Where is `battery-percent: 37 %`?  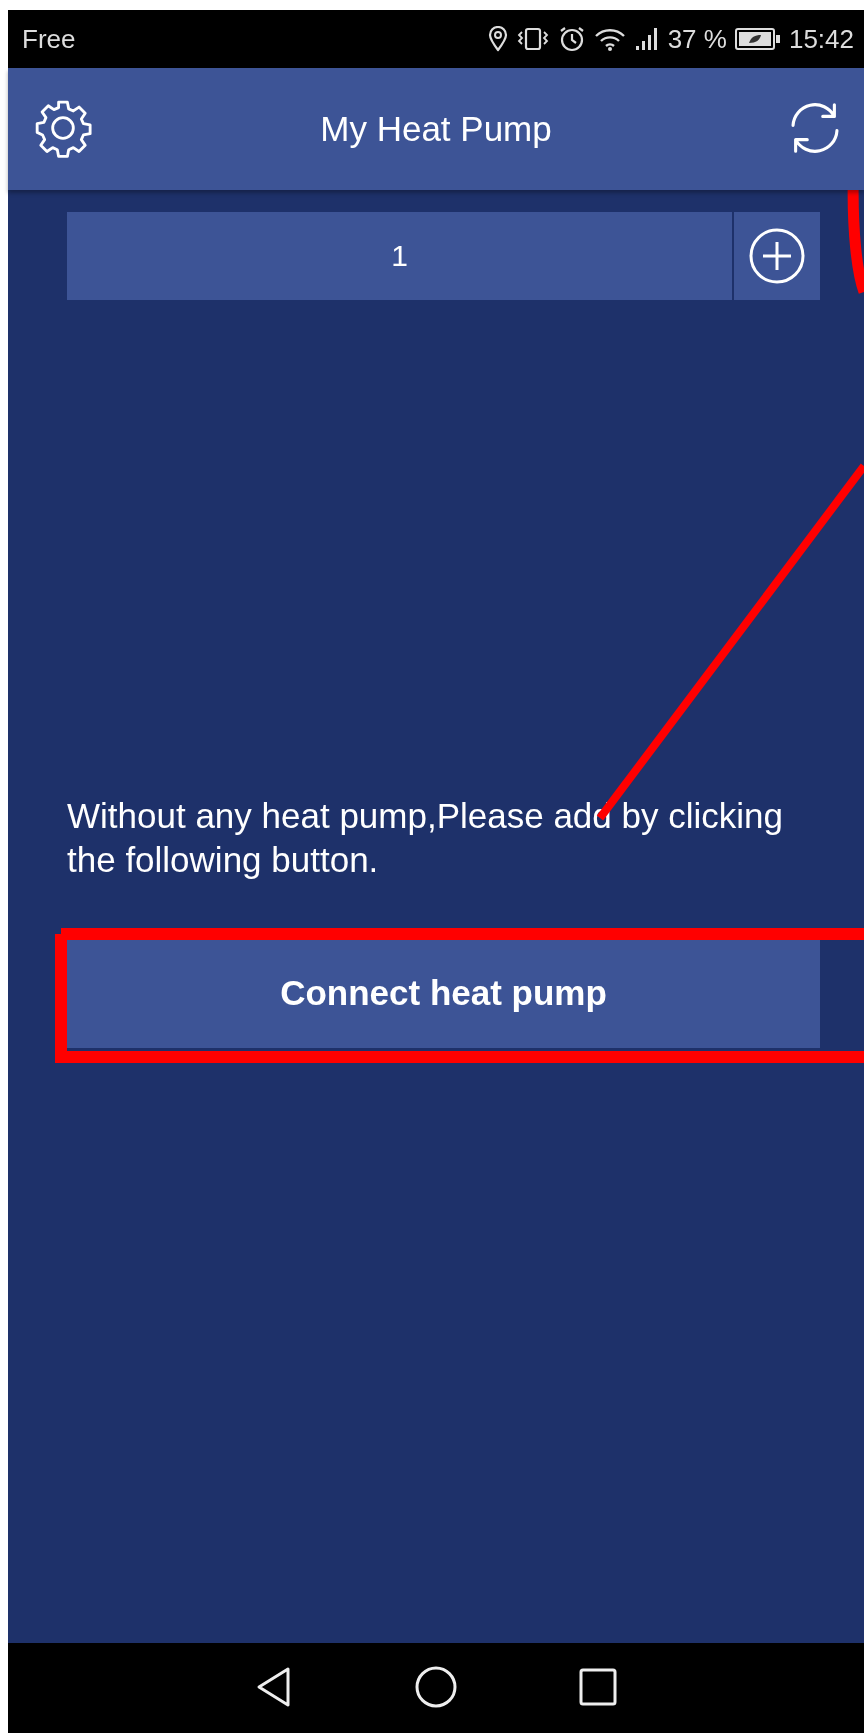
battery-percent: 37 % is located at coordinates (697, 39).